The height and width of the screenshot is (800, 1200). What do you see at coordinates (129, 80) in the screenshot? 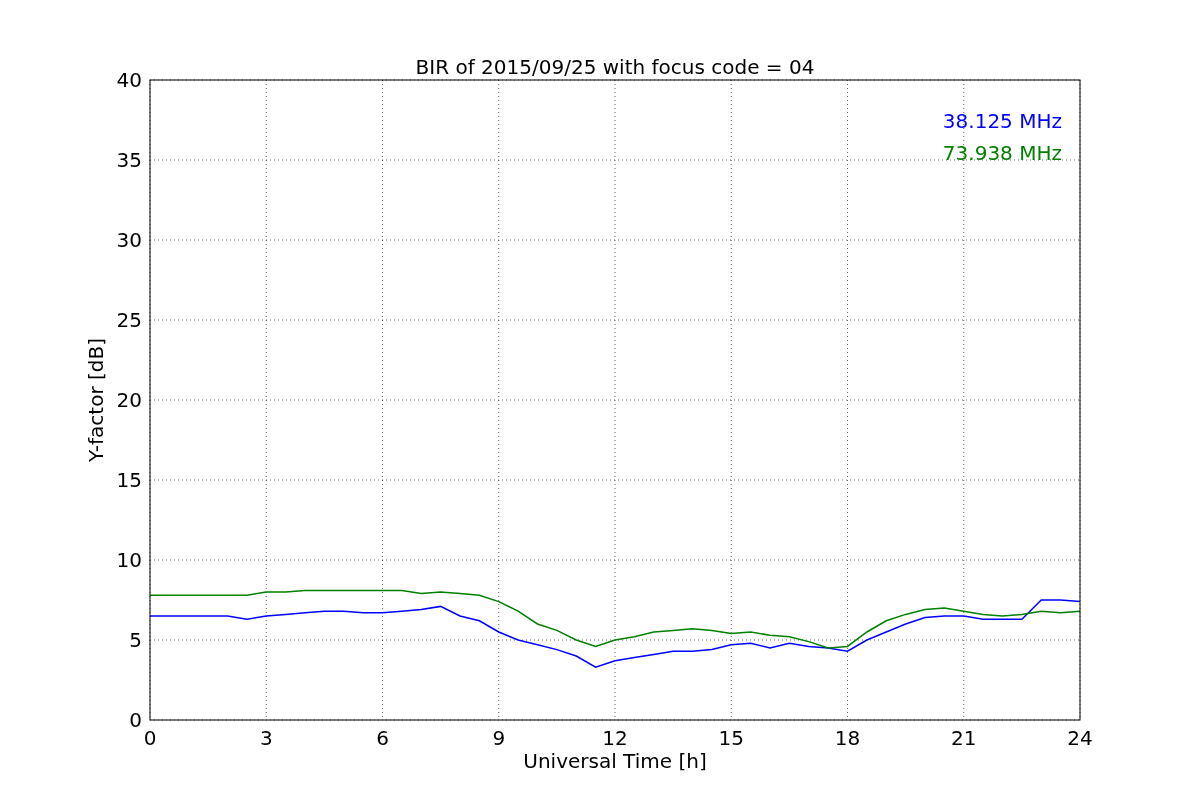
I see `y-tick-label: 40` at bounding box center [129, 80].